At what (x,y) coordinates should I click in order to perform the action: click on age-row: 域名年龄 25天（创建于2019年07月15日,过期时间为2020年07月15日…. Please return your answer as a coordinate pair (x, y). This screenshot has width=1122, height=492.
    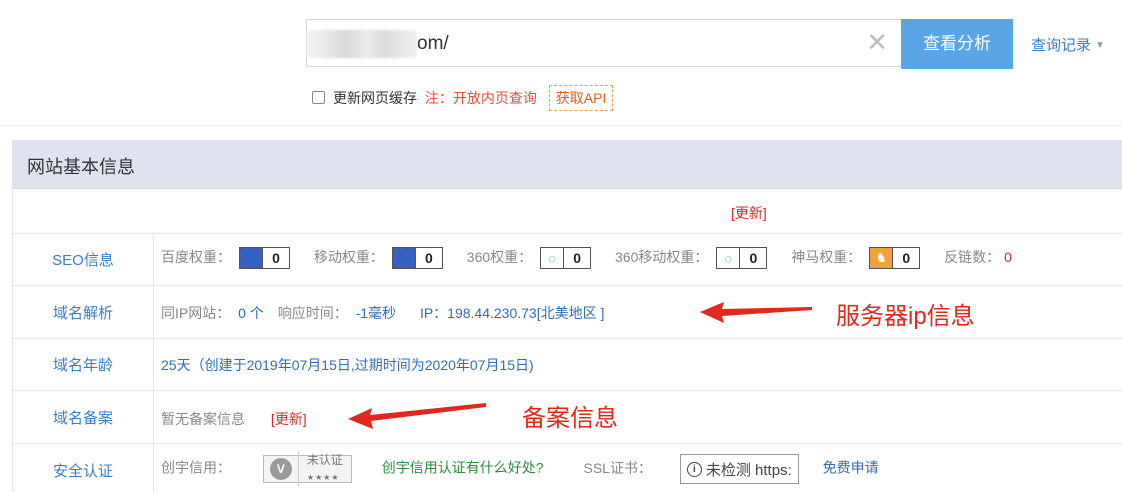
    Looking at the image, I should click on (567, 365).